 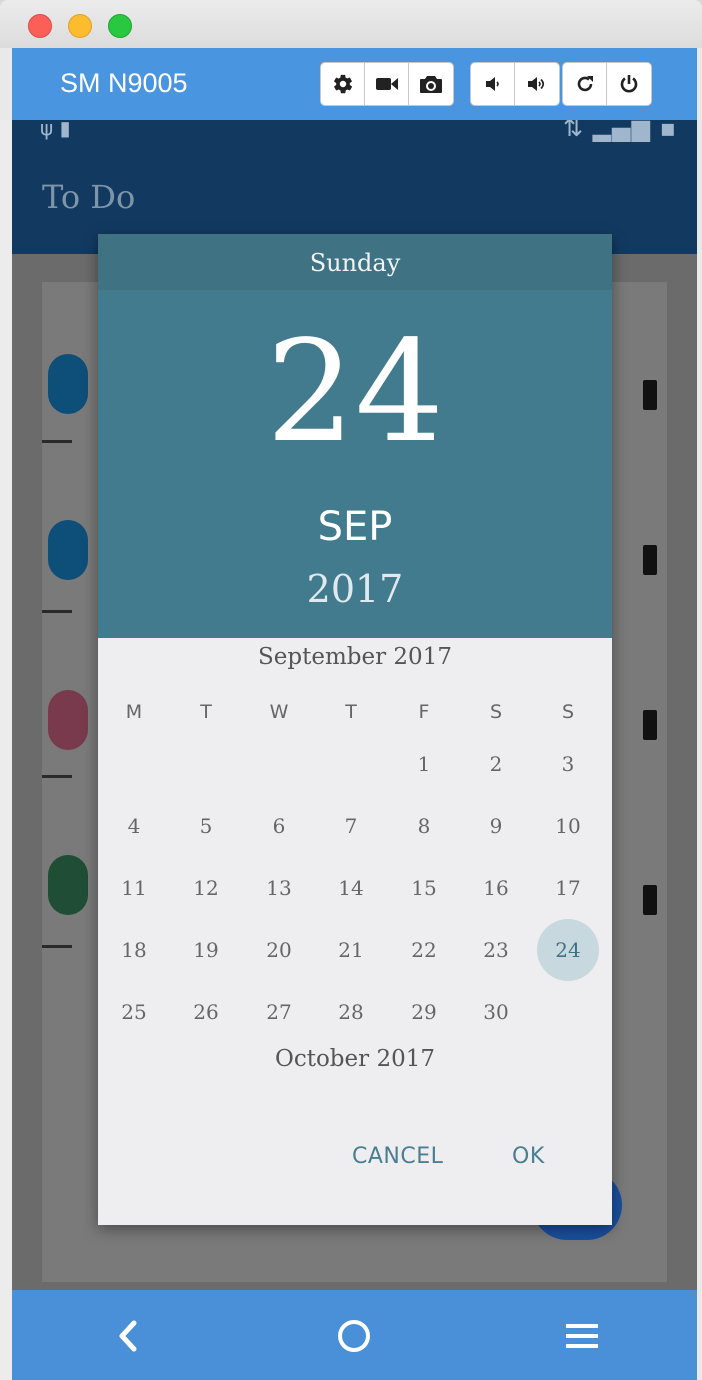 I want to click on calendar-day: 14, so click(x=351, y=888).